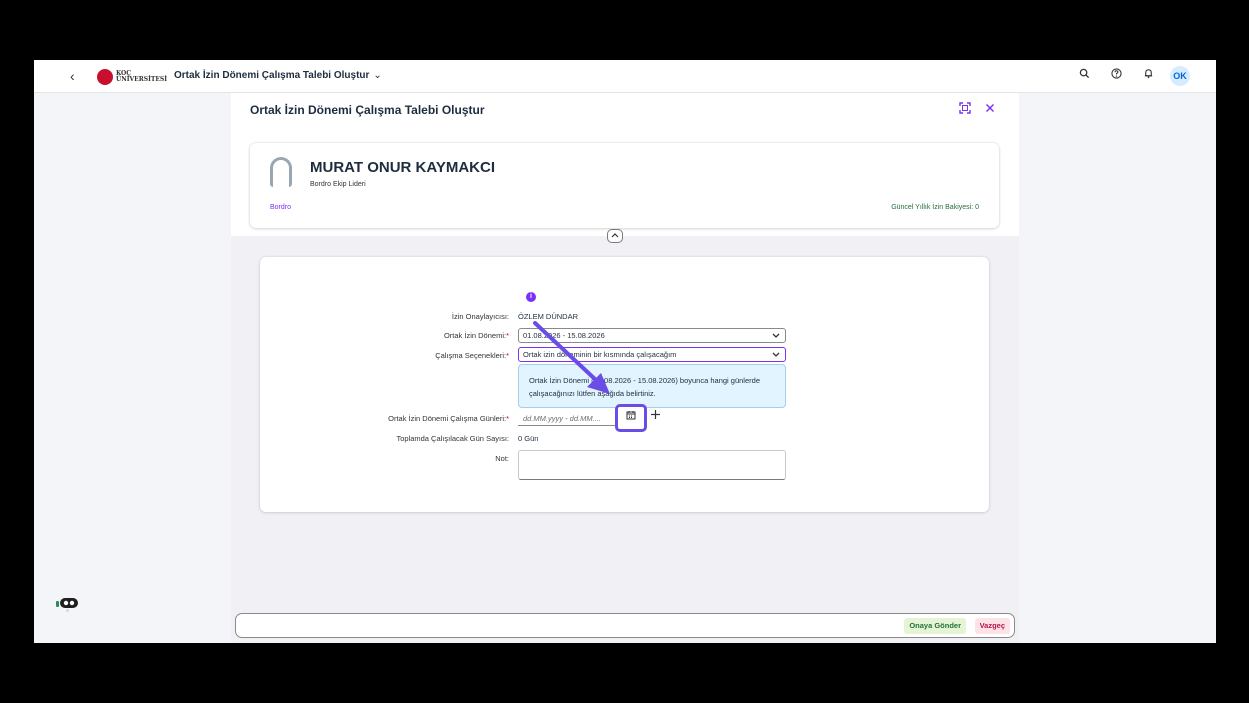 The width and height of the screenshot is (1249, 703). I want to click on search-icon, so click(1084, 76).